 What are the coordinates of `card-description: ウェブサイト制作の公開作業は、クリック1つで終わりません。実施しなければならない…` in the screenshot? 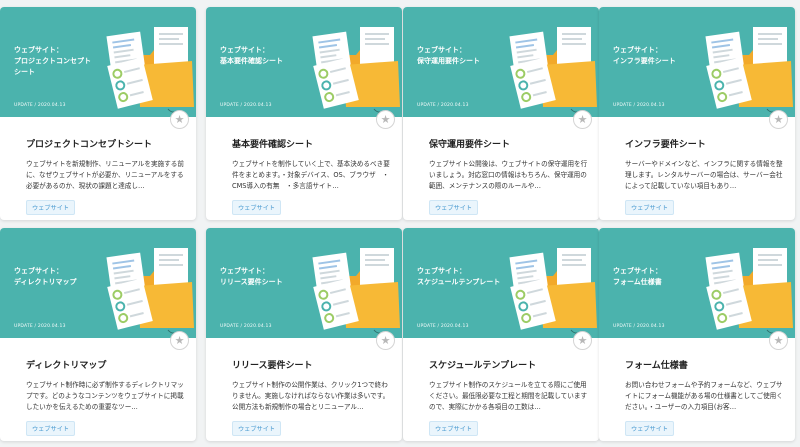 It's located at (311, 396).